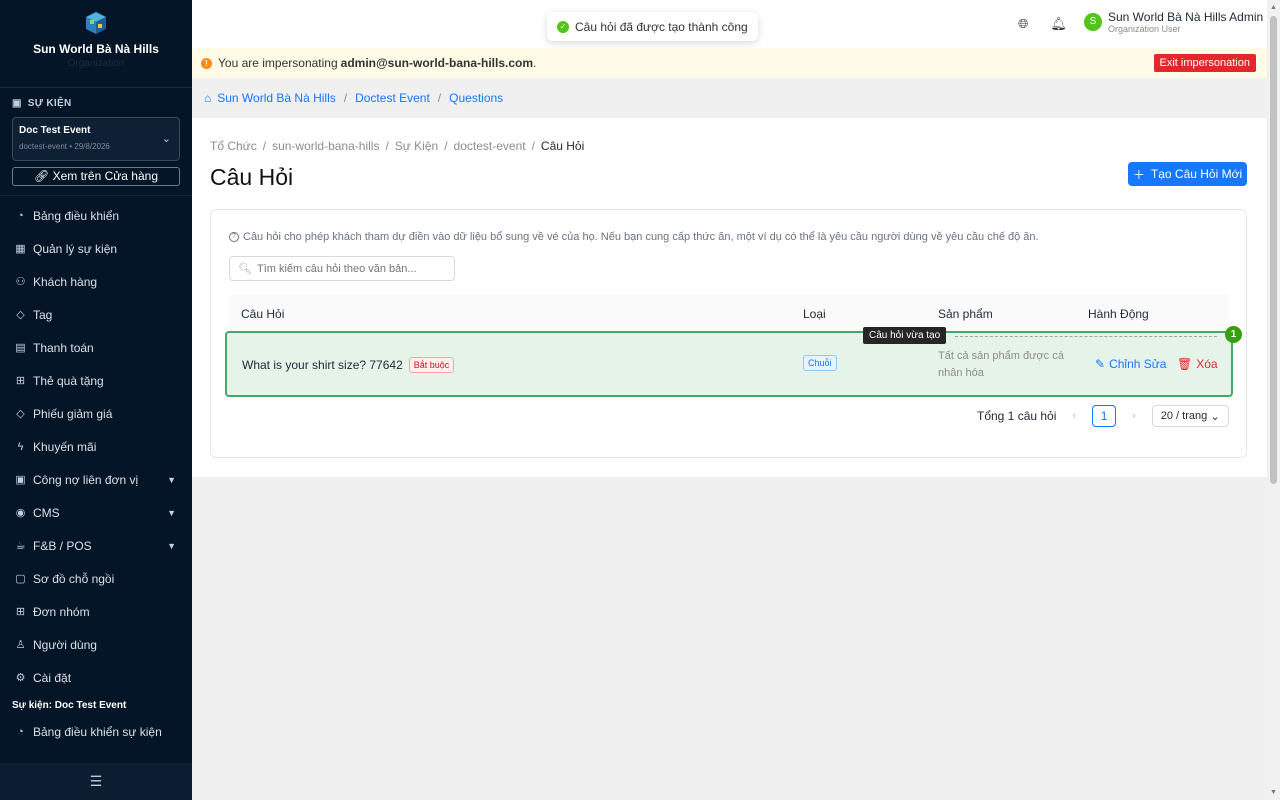  What do you see at coordinates (392, 98) in the screenshot?
I see `breadcrumb-link: Doctest Event` at bounding box center [392, 98].